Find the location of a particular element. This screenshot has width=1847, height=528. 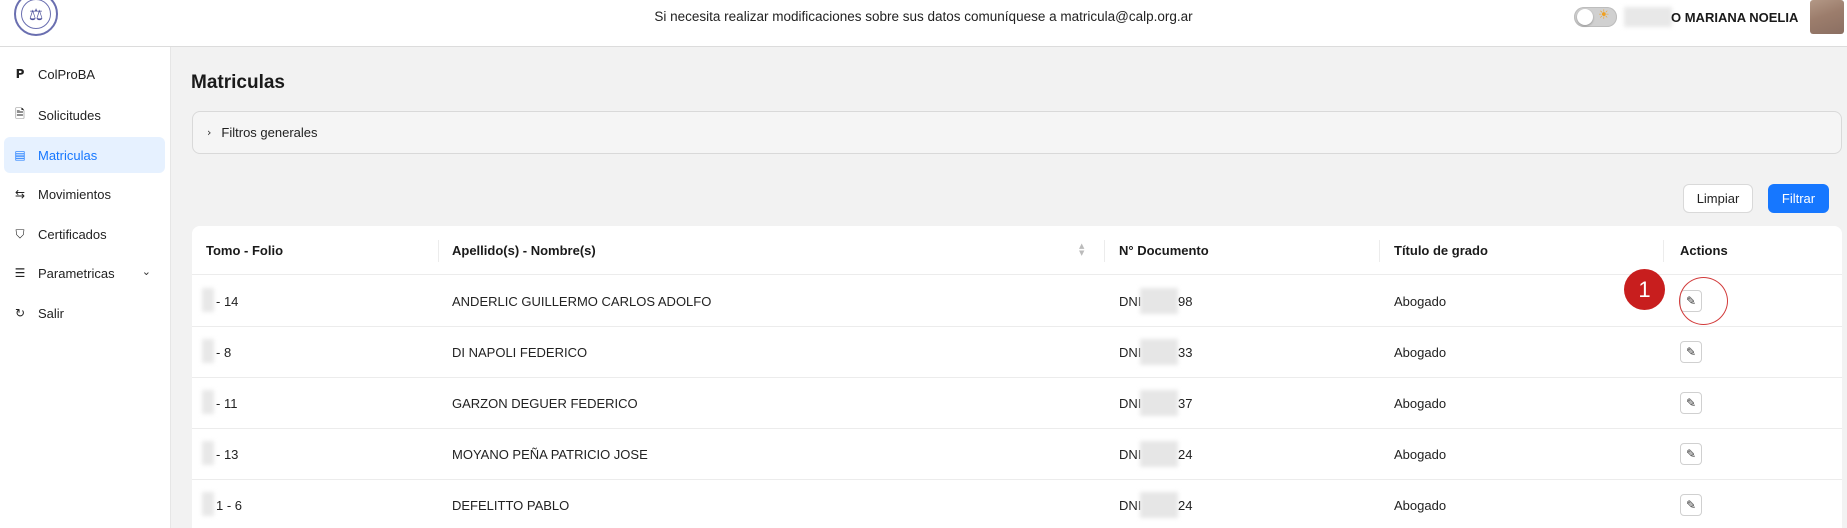

sidebar-item-colproba: P ColProBA is located at coordinates (84, 74).